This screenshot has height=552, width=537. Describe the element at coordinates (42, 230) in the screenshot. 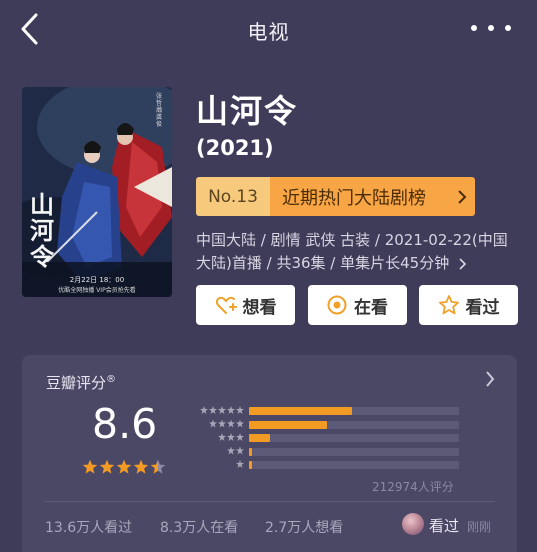

I see `poster-title: 山河令` at that location.